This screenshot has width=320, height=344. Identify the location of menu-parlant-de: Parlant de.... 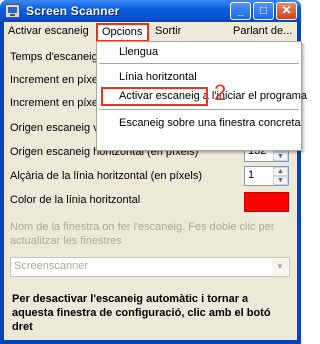
(262, 31).